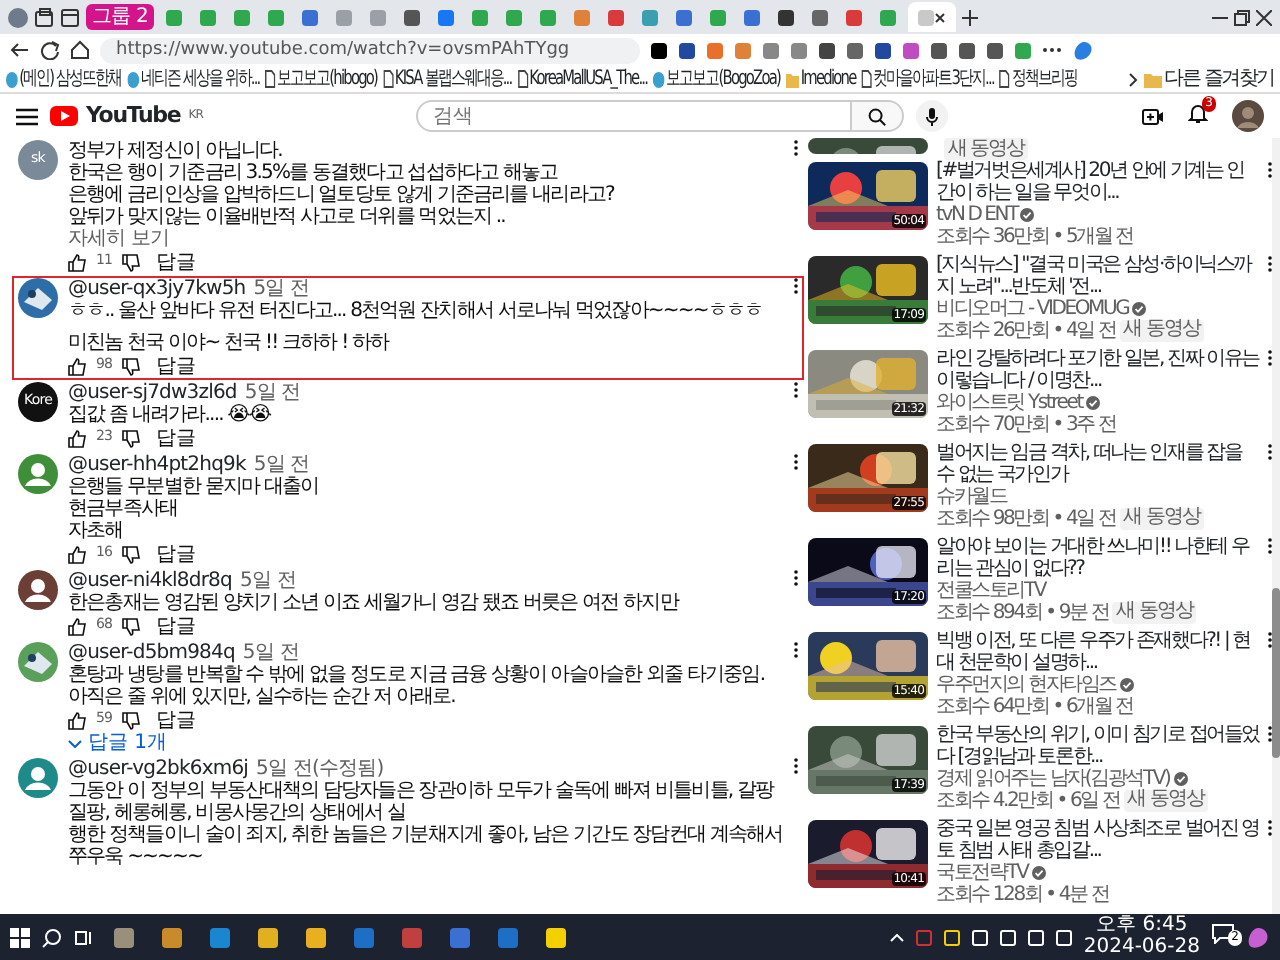  I want to click on video-title: 알아야 보이는 거대한 쓰나미!! 나한테 우리는 관심이 없다??, so click(1098, 559).